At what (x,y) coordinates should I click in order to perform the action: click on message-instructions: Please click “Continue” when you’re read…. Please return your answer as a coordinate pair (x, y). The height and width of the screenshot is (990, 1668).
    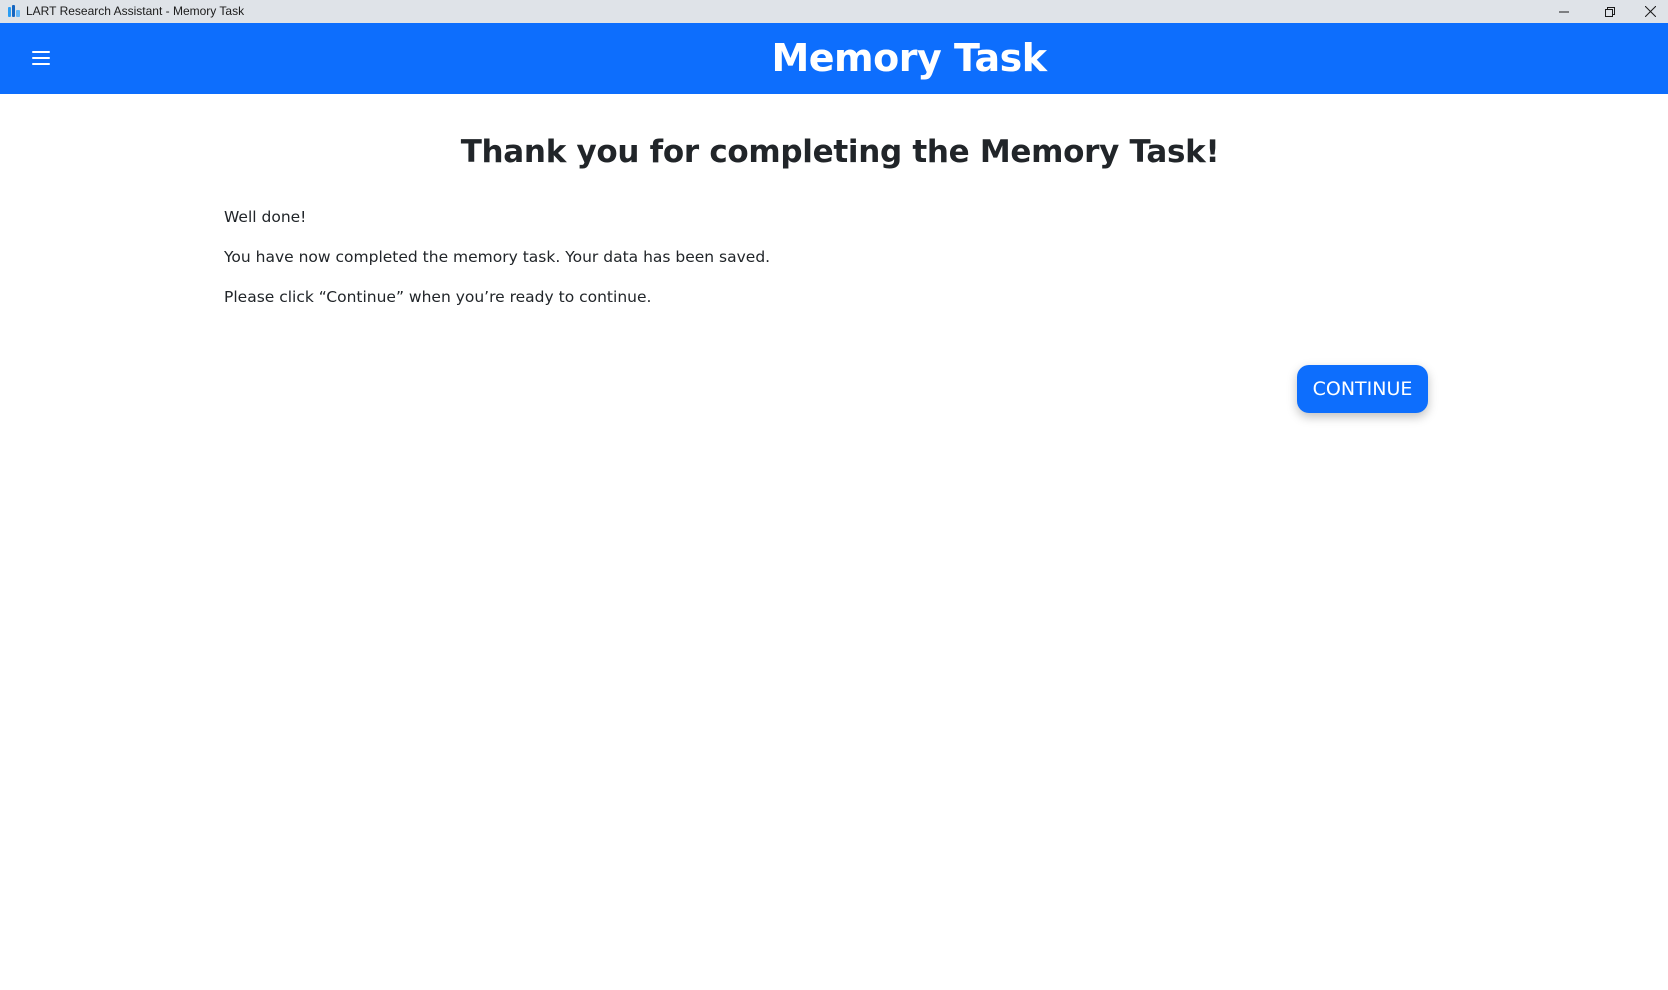
    Looking at the image, I should click on (438, 297).